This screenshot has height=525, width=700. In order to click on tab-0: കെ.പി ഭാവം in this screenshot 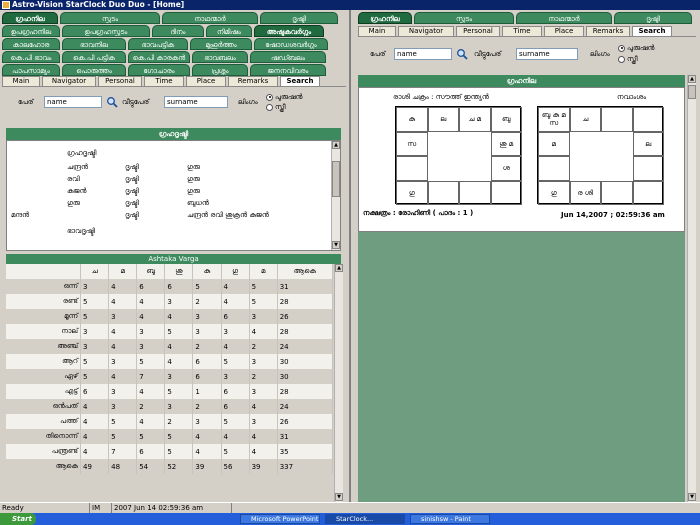, I will do `click(31, 57)`.